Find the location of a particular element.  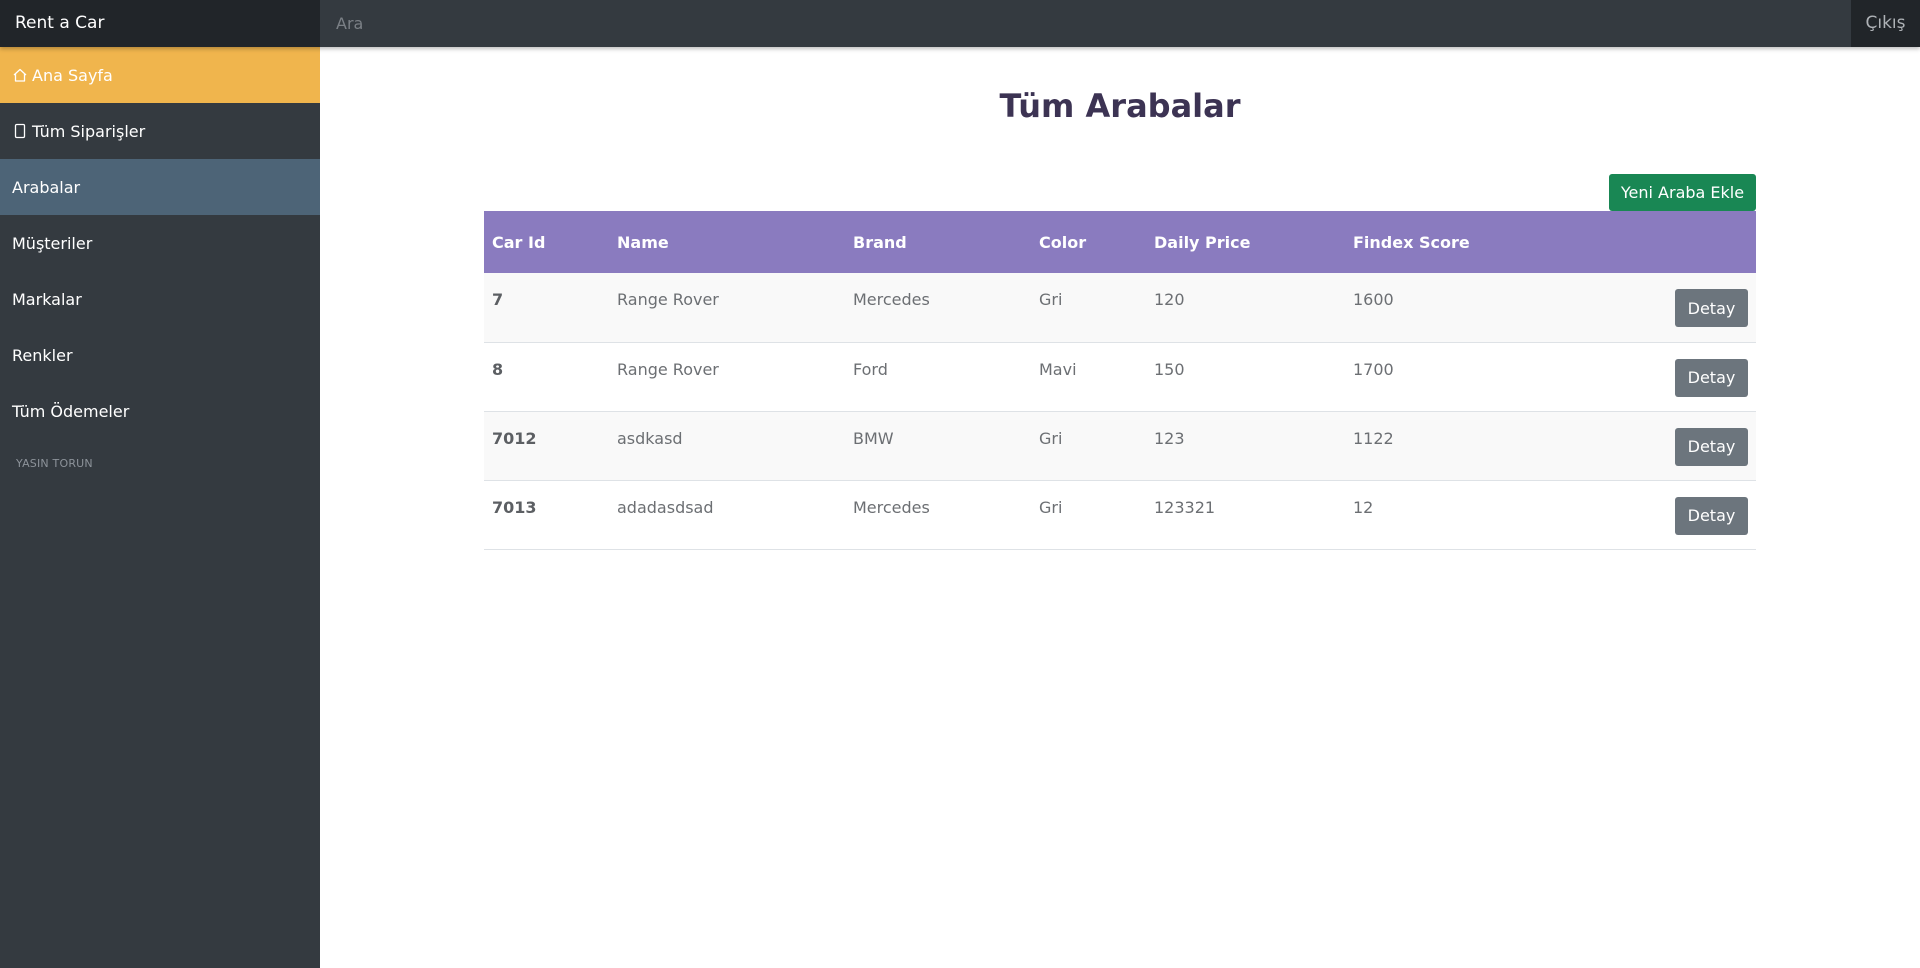

phone-icon is located at coordinates (20, 131).